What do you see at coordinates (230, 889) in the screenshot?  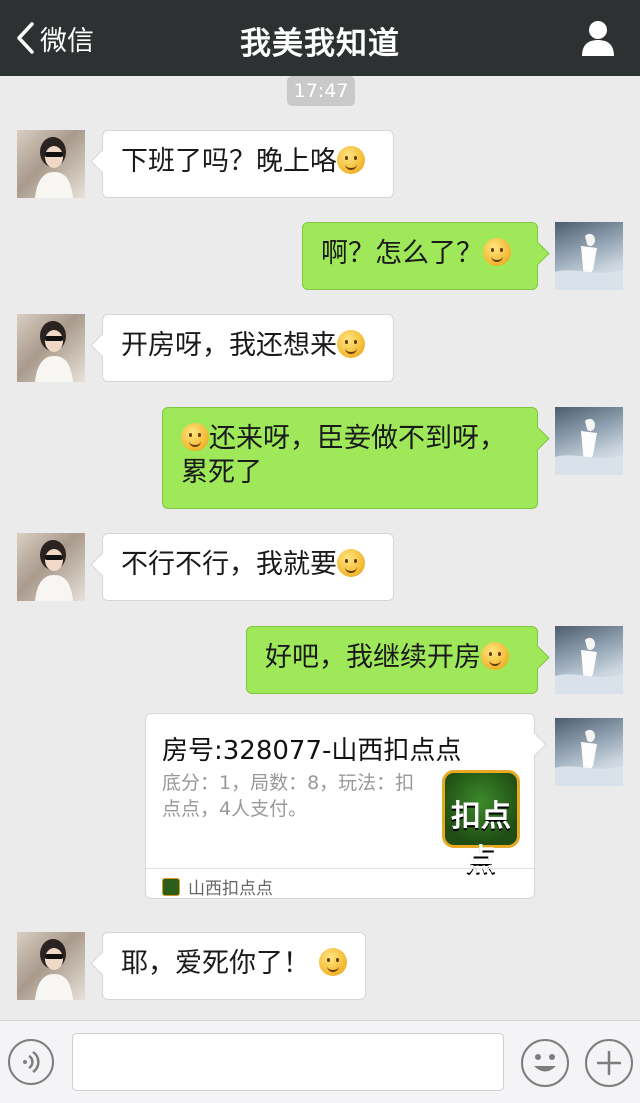 I see `card-source-label: 山西扣点点` at bounding box center [230, 889].